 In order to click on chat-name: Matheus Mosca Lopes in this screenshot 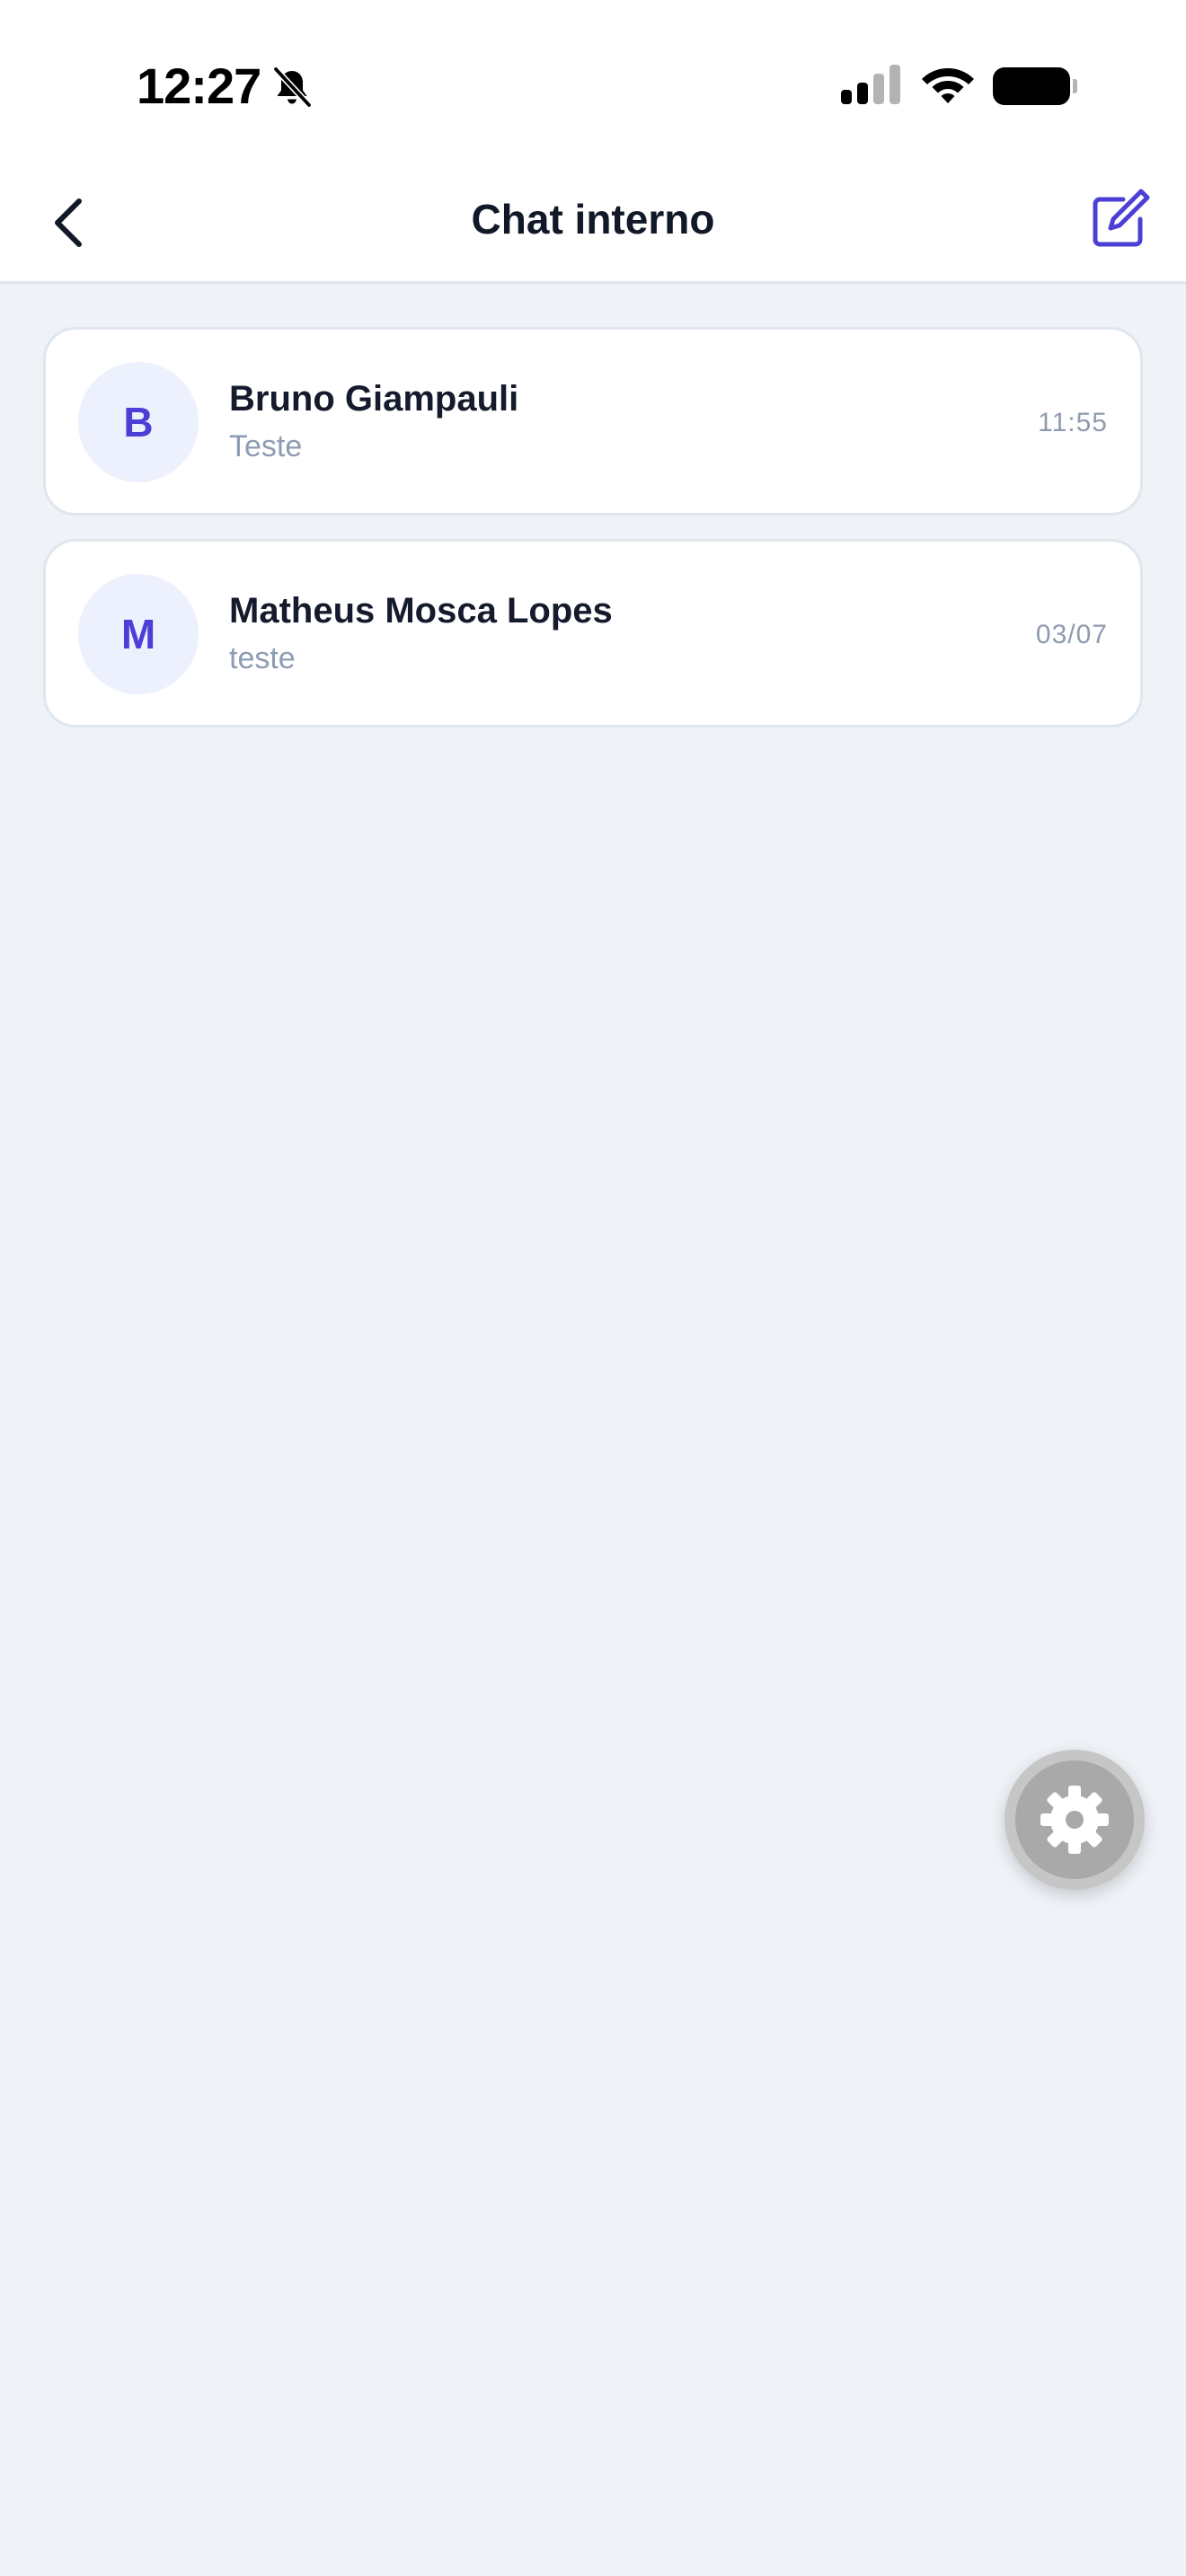, I will do `click(421, 611)`.